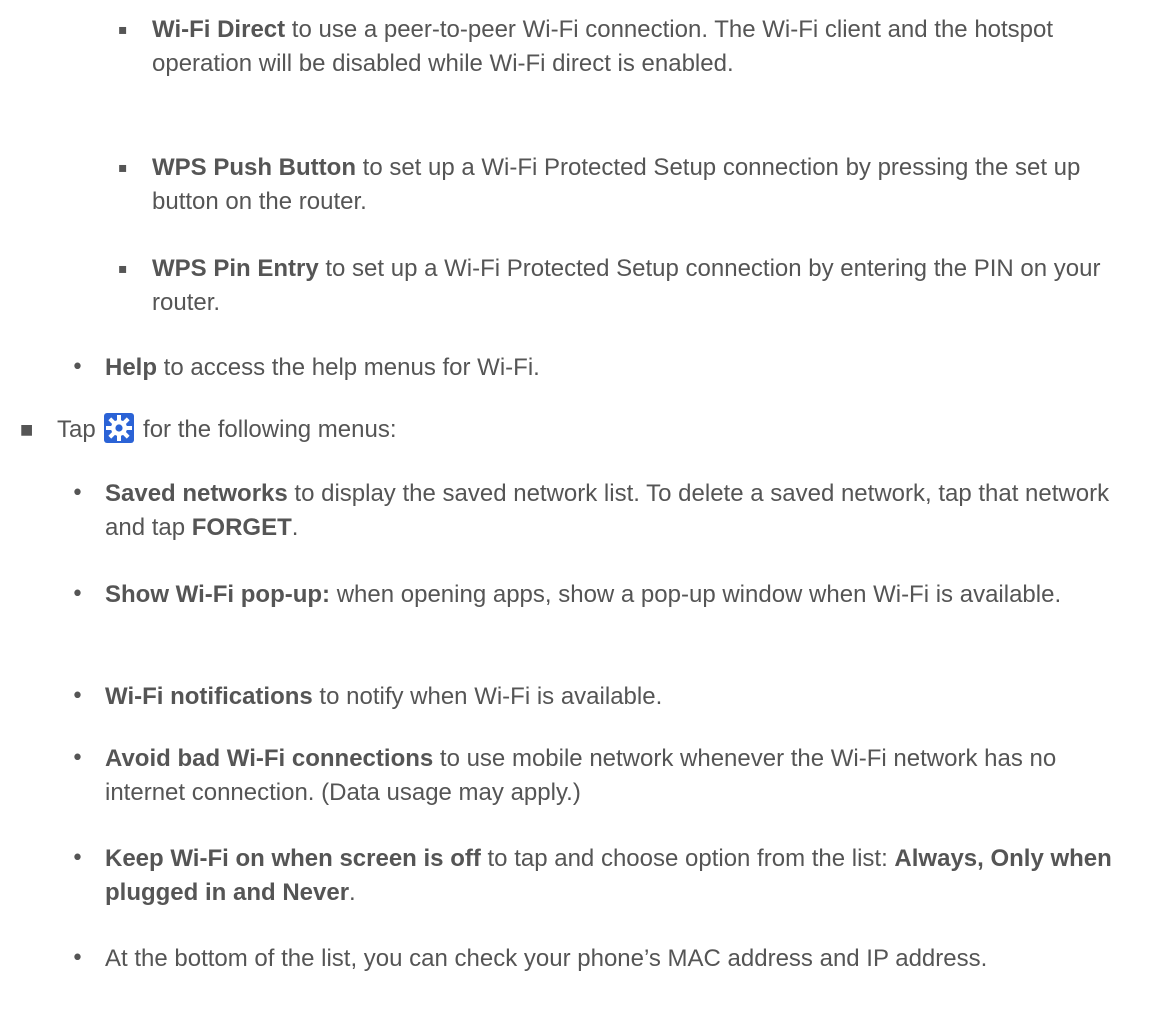 Image resolution: width=1152 pixels, height=1010 pixels. I want to click on tap-before: Tap, so click(80, 429).